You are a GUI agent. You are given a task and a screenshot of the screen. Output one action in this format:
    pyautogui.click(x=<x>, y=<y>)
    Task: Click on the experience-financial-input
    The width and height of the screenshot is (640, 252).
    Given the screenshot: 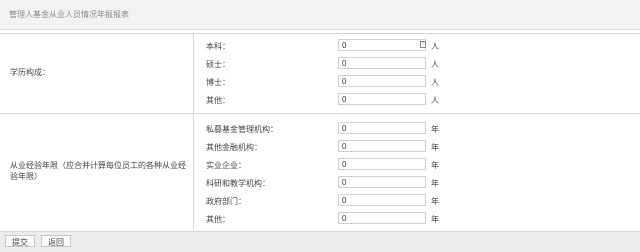 What is the action you would take?
    pyautogui.click(x=382, y=146)
    